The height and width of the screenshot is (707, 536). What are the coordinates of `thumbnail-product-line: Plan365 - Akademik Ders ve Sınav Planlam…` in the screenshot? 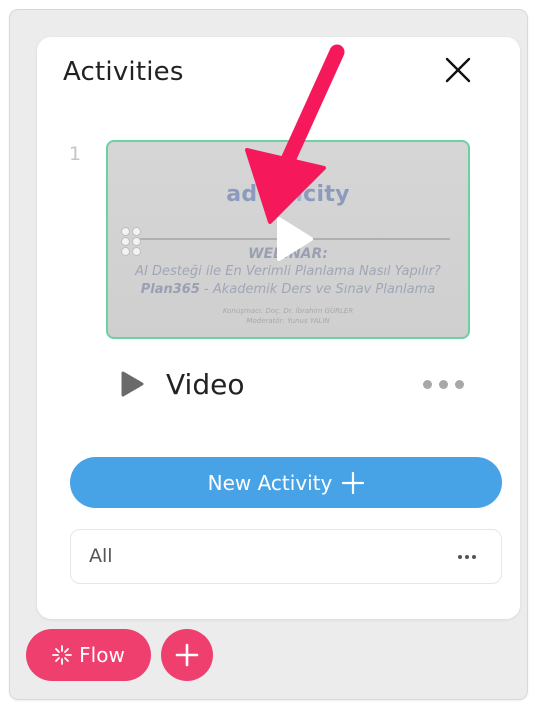 It's located at (288, 289).